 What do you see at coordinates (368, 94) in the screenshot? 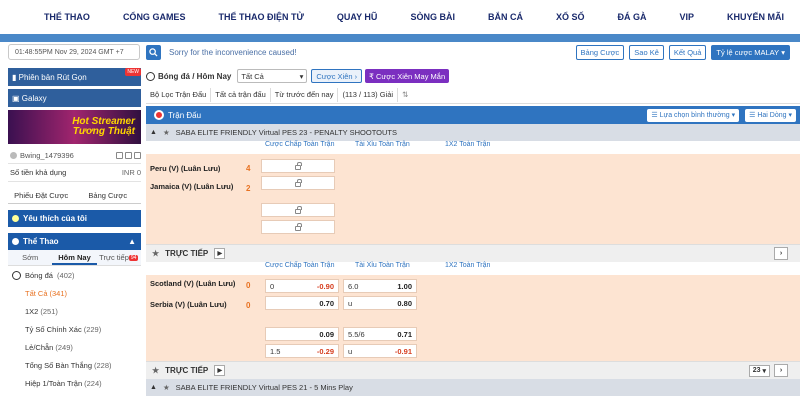
I see `league-count: (113 / 113) Giải` at bounding box center [368, 94].